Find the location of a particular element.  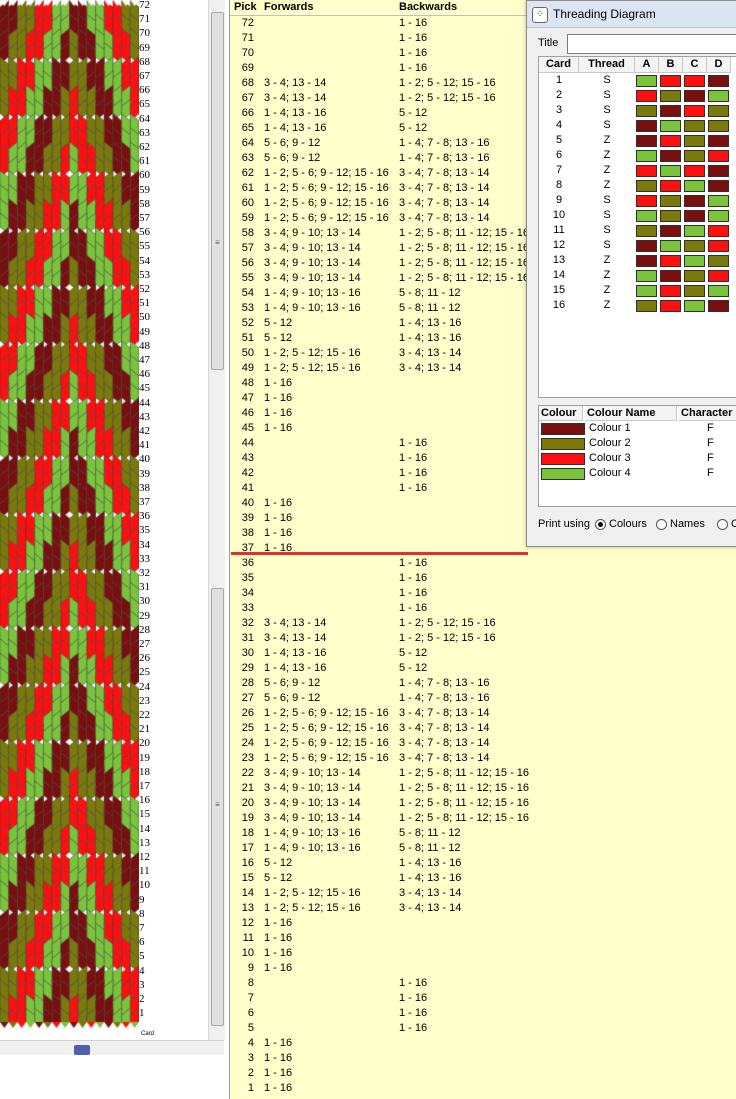

radio-characters is located at coordinates (722, 524).